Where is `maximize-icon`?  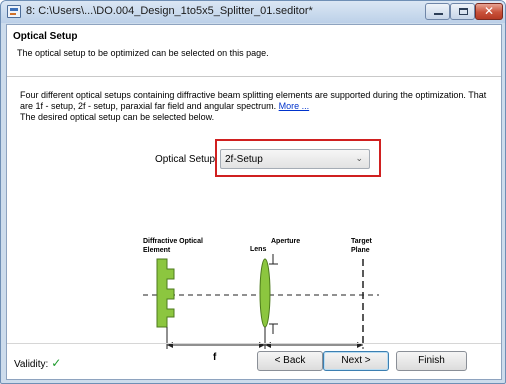
maximize-icon is located at coordinates (463, 11).